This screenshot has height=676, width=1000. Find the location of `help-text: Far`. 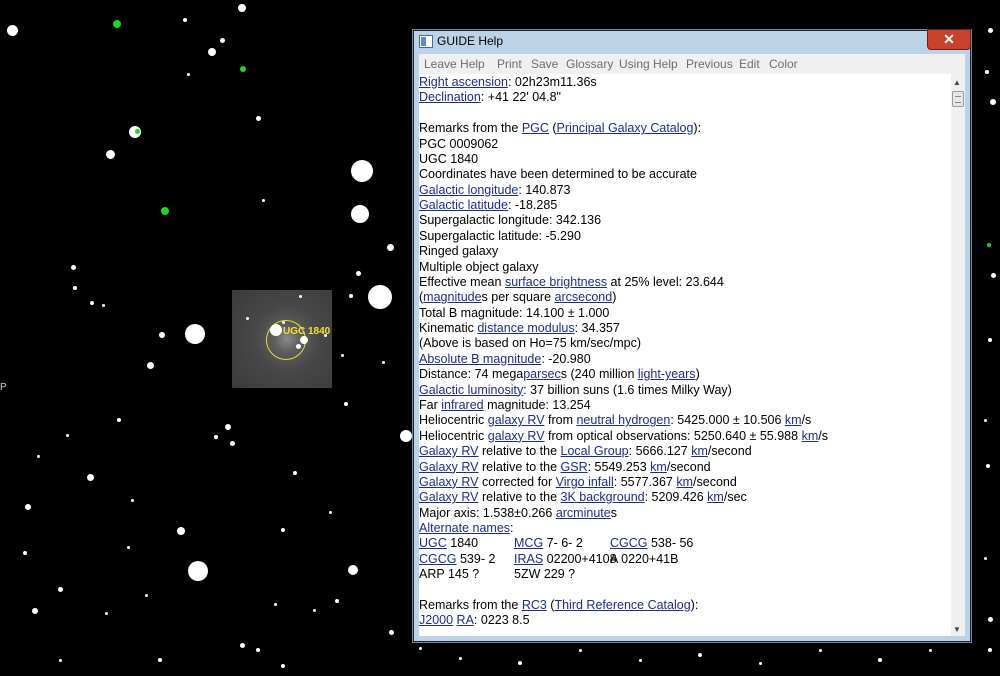

help-text: Far is located at coordinates (430, 404).